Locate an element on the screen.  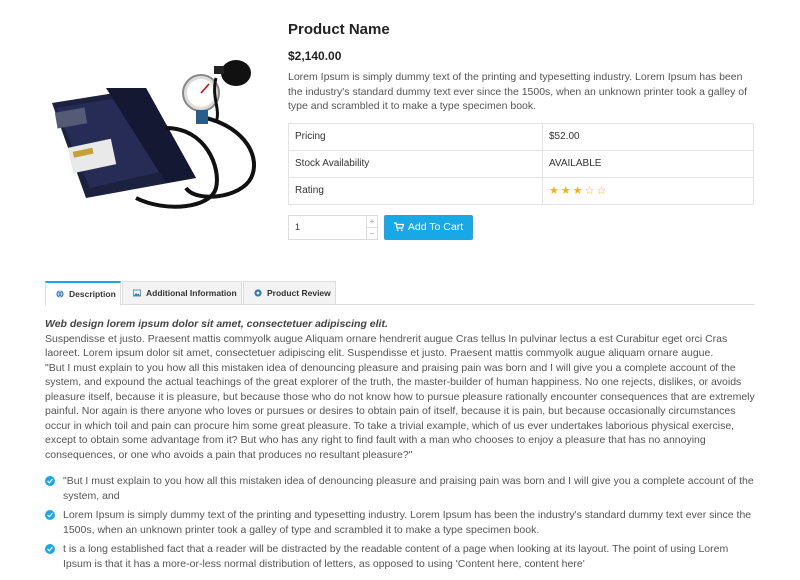
increment-button: + is located at coordinates (372, 222).